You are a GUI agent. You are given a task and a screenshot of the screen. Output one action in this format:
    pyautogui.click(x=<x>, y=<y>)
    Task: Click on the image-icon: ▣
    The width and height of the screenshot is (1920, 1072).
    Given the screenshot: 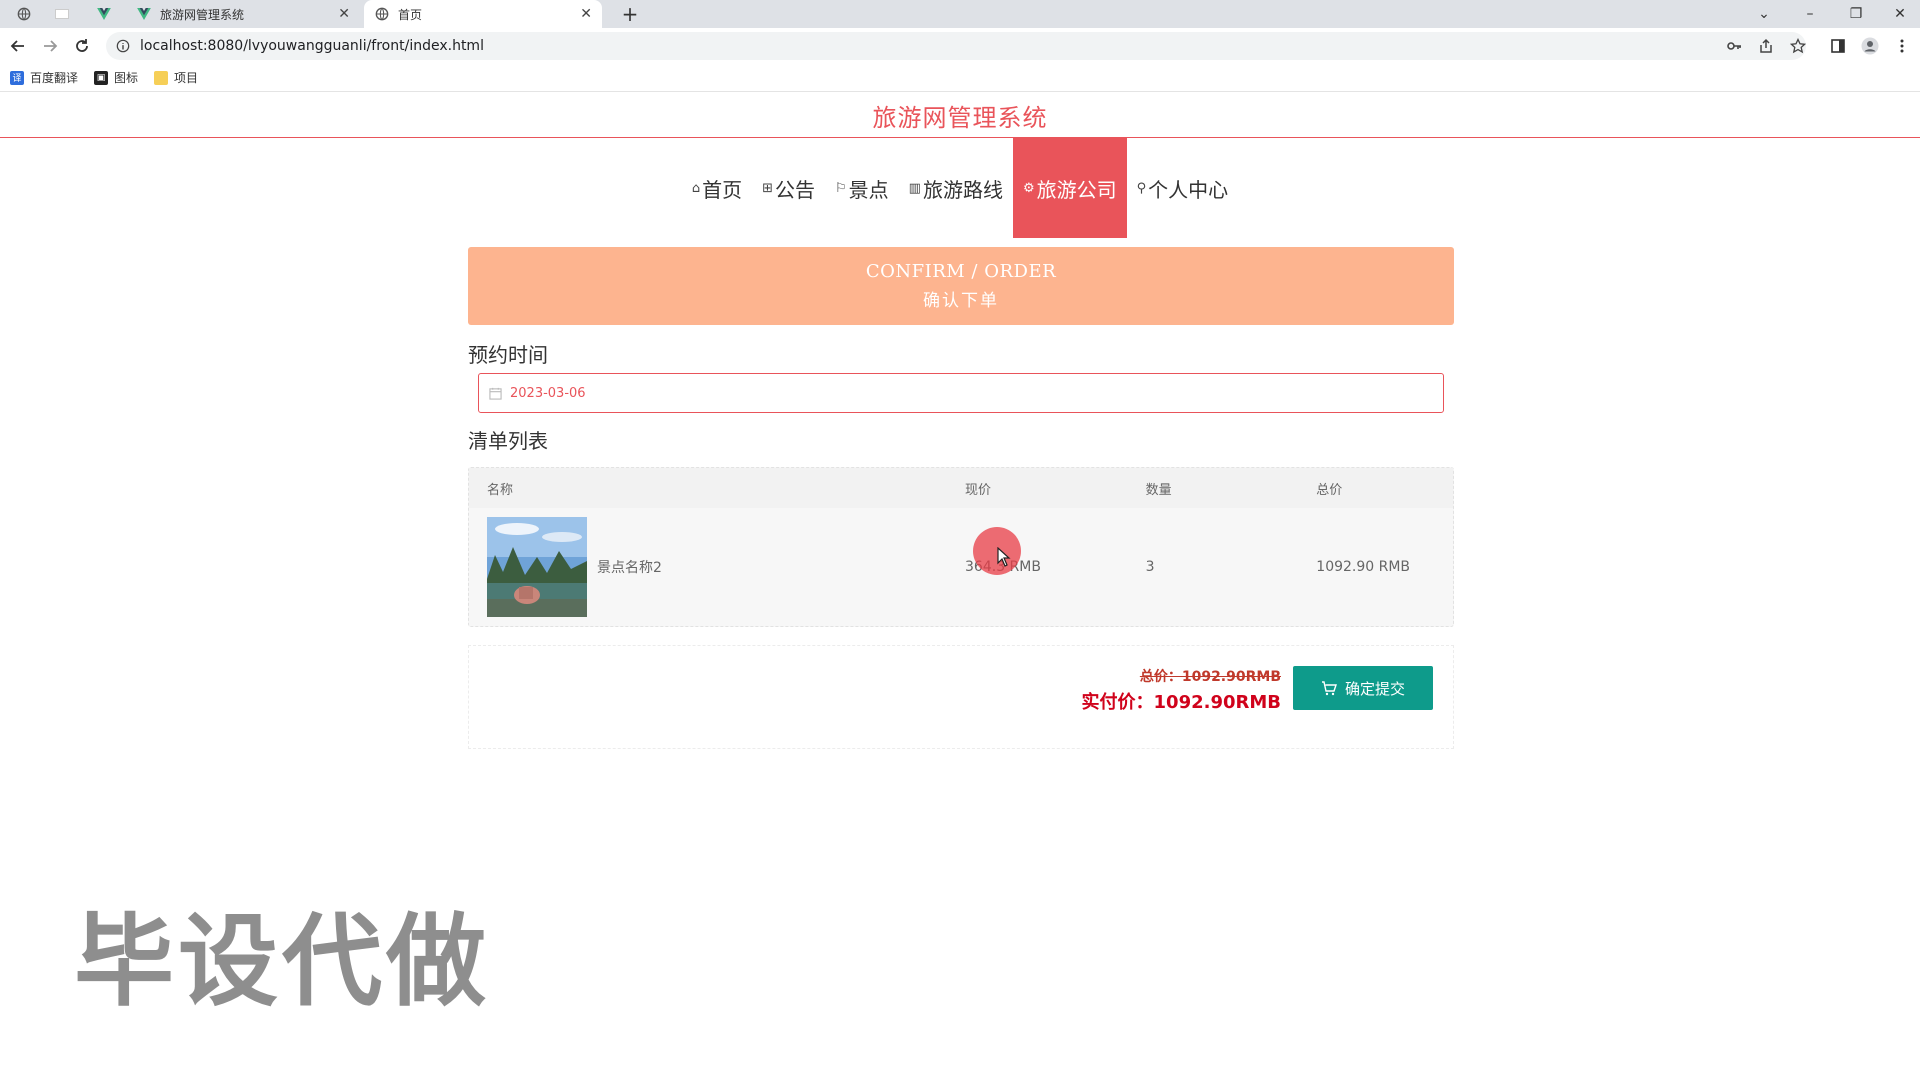 What is the action you would take?
    pyautogui.click(x=101, y=77)
    